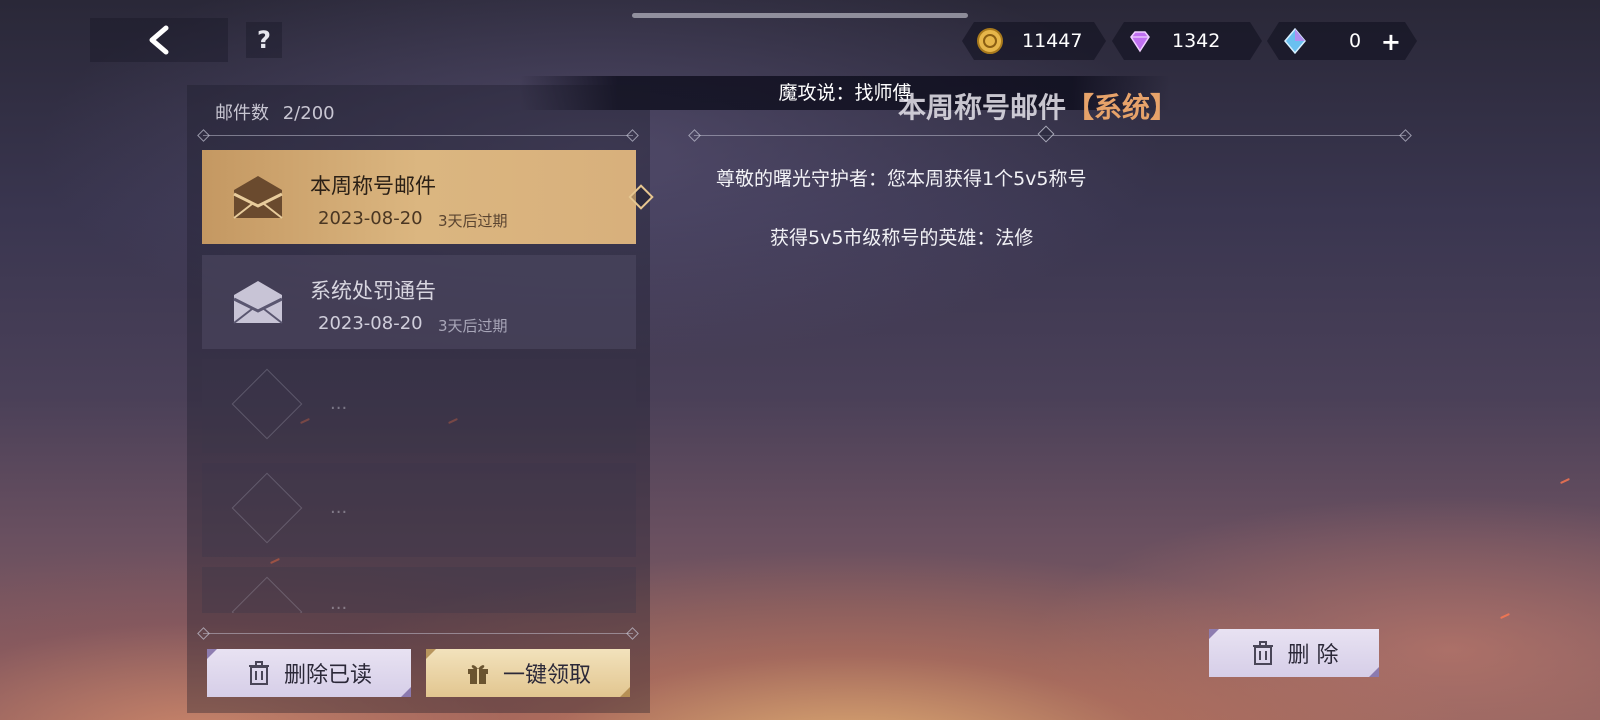 The height and width of the screenshot is (720, 1600). What do you see at coordinates (902, 238) in the screenshot?
I see `mail-body-line-2: 获得5v5市级称号的英雄：法修` at bounding box center [902, 238].